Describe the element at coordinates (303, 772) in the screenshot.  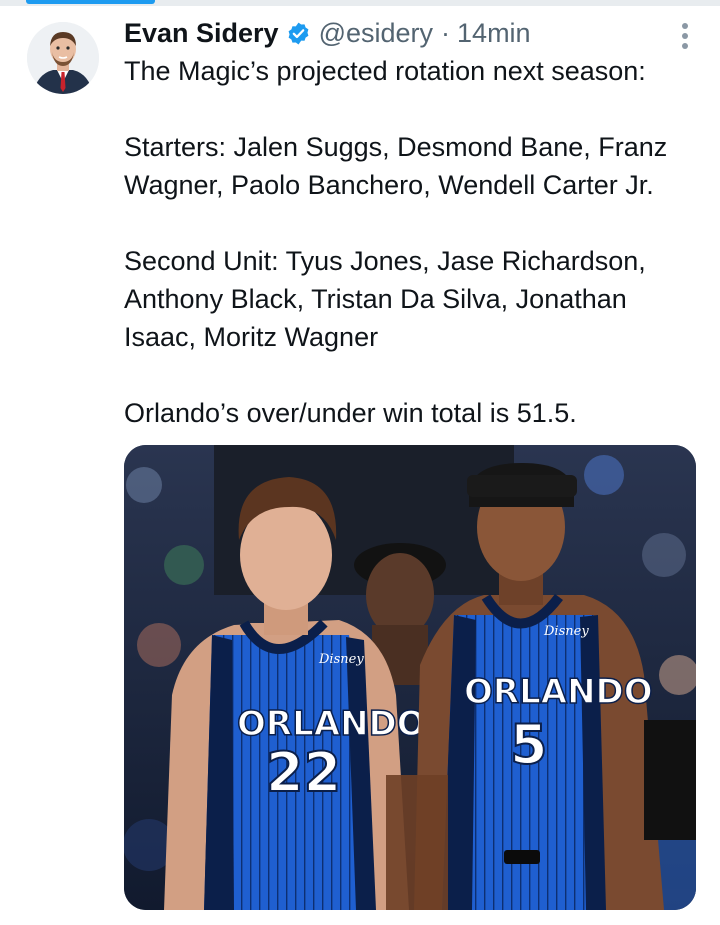
I see `left-jersey-number: 22` at that location.